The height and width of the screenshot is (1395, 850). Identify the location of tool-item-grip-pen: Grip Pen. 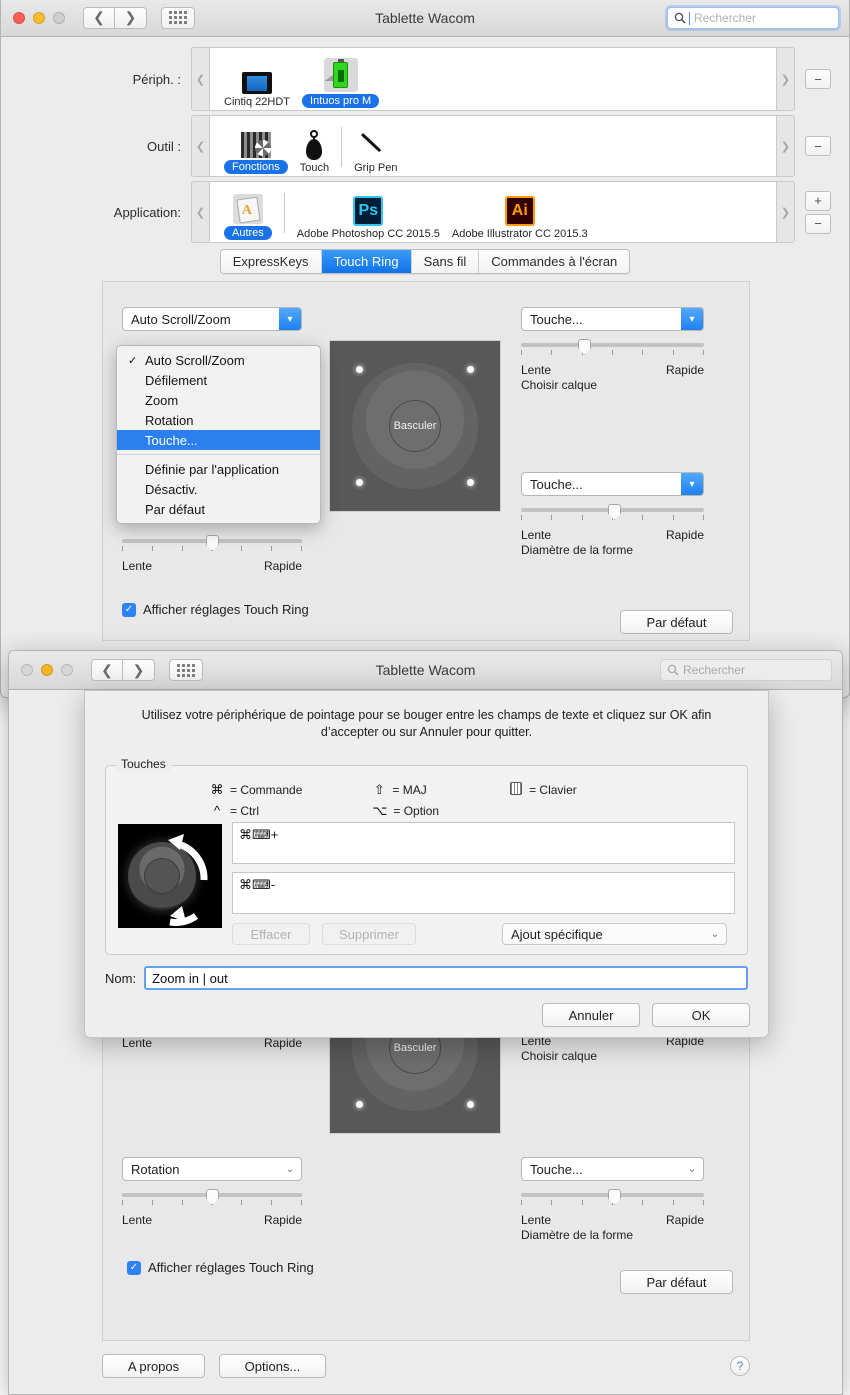
(375, 149).